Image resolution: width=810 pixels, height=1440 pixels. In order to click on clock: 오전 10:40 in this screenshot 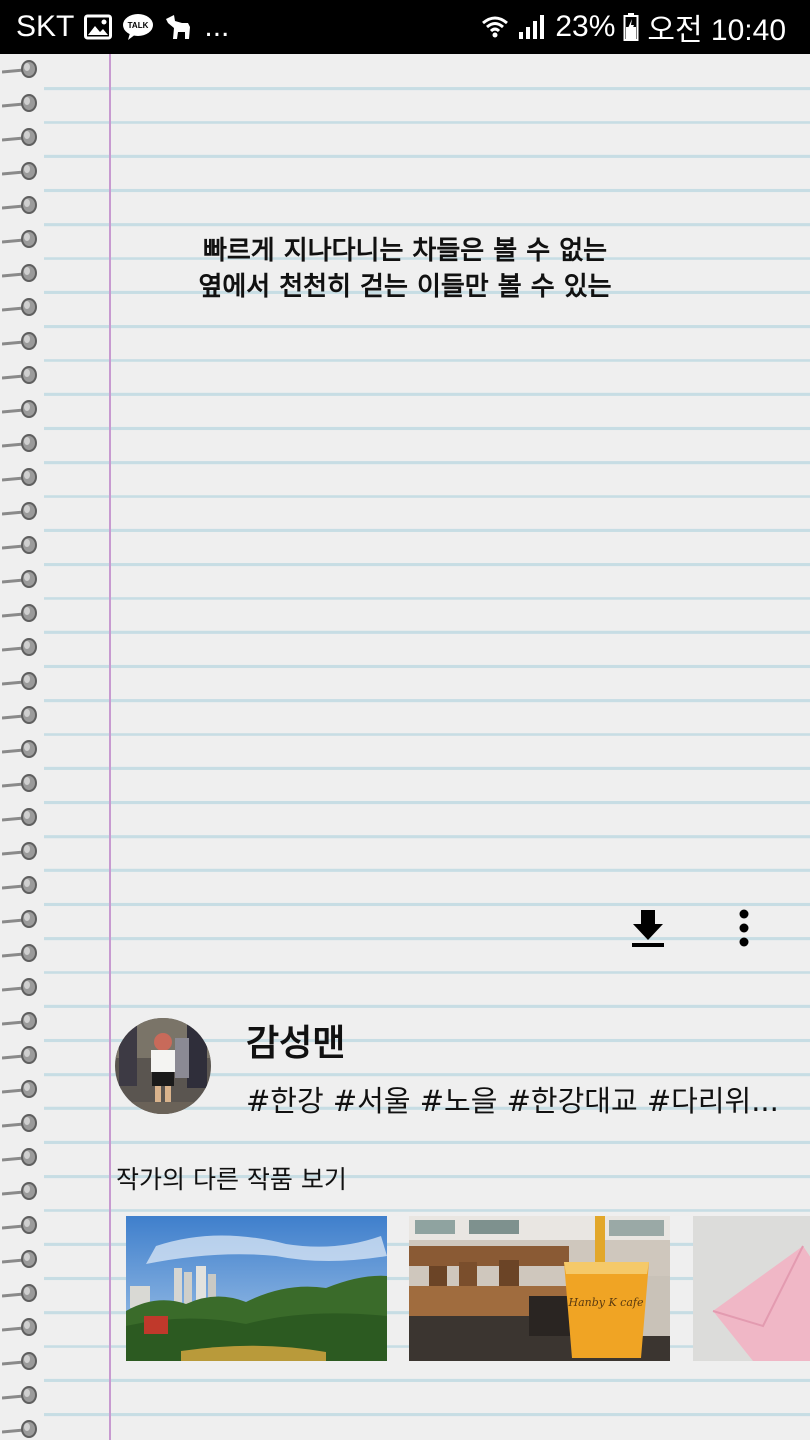, I will do `click(716, 30)`.